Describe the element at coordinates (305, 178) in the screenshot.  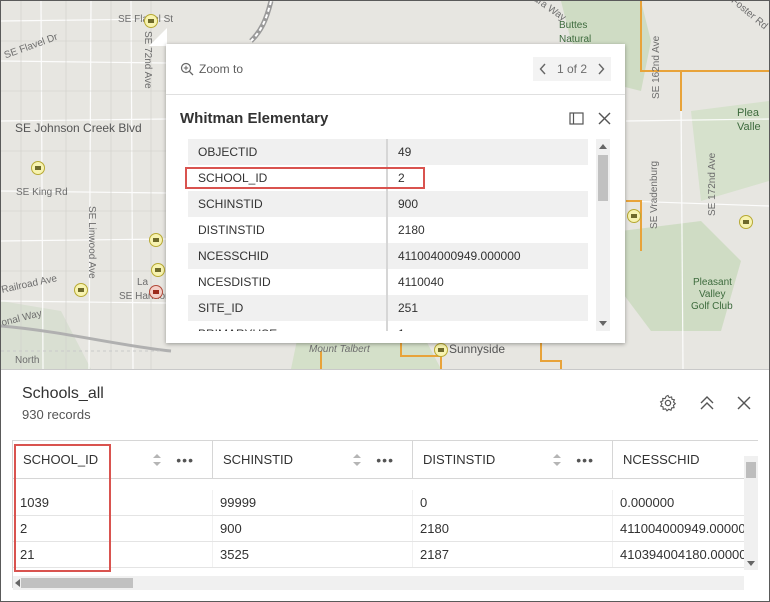
I see `highlight-school-id-attribute` at that location.